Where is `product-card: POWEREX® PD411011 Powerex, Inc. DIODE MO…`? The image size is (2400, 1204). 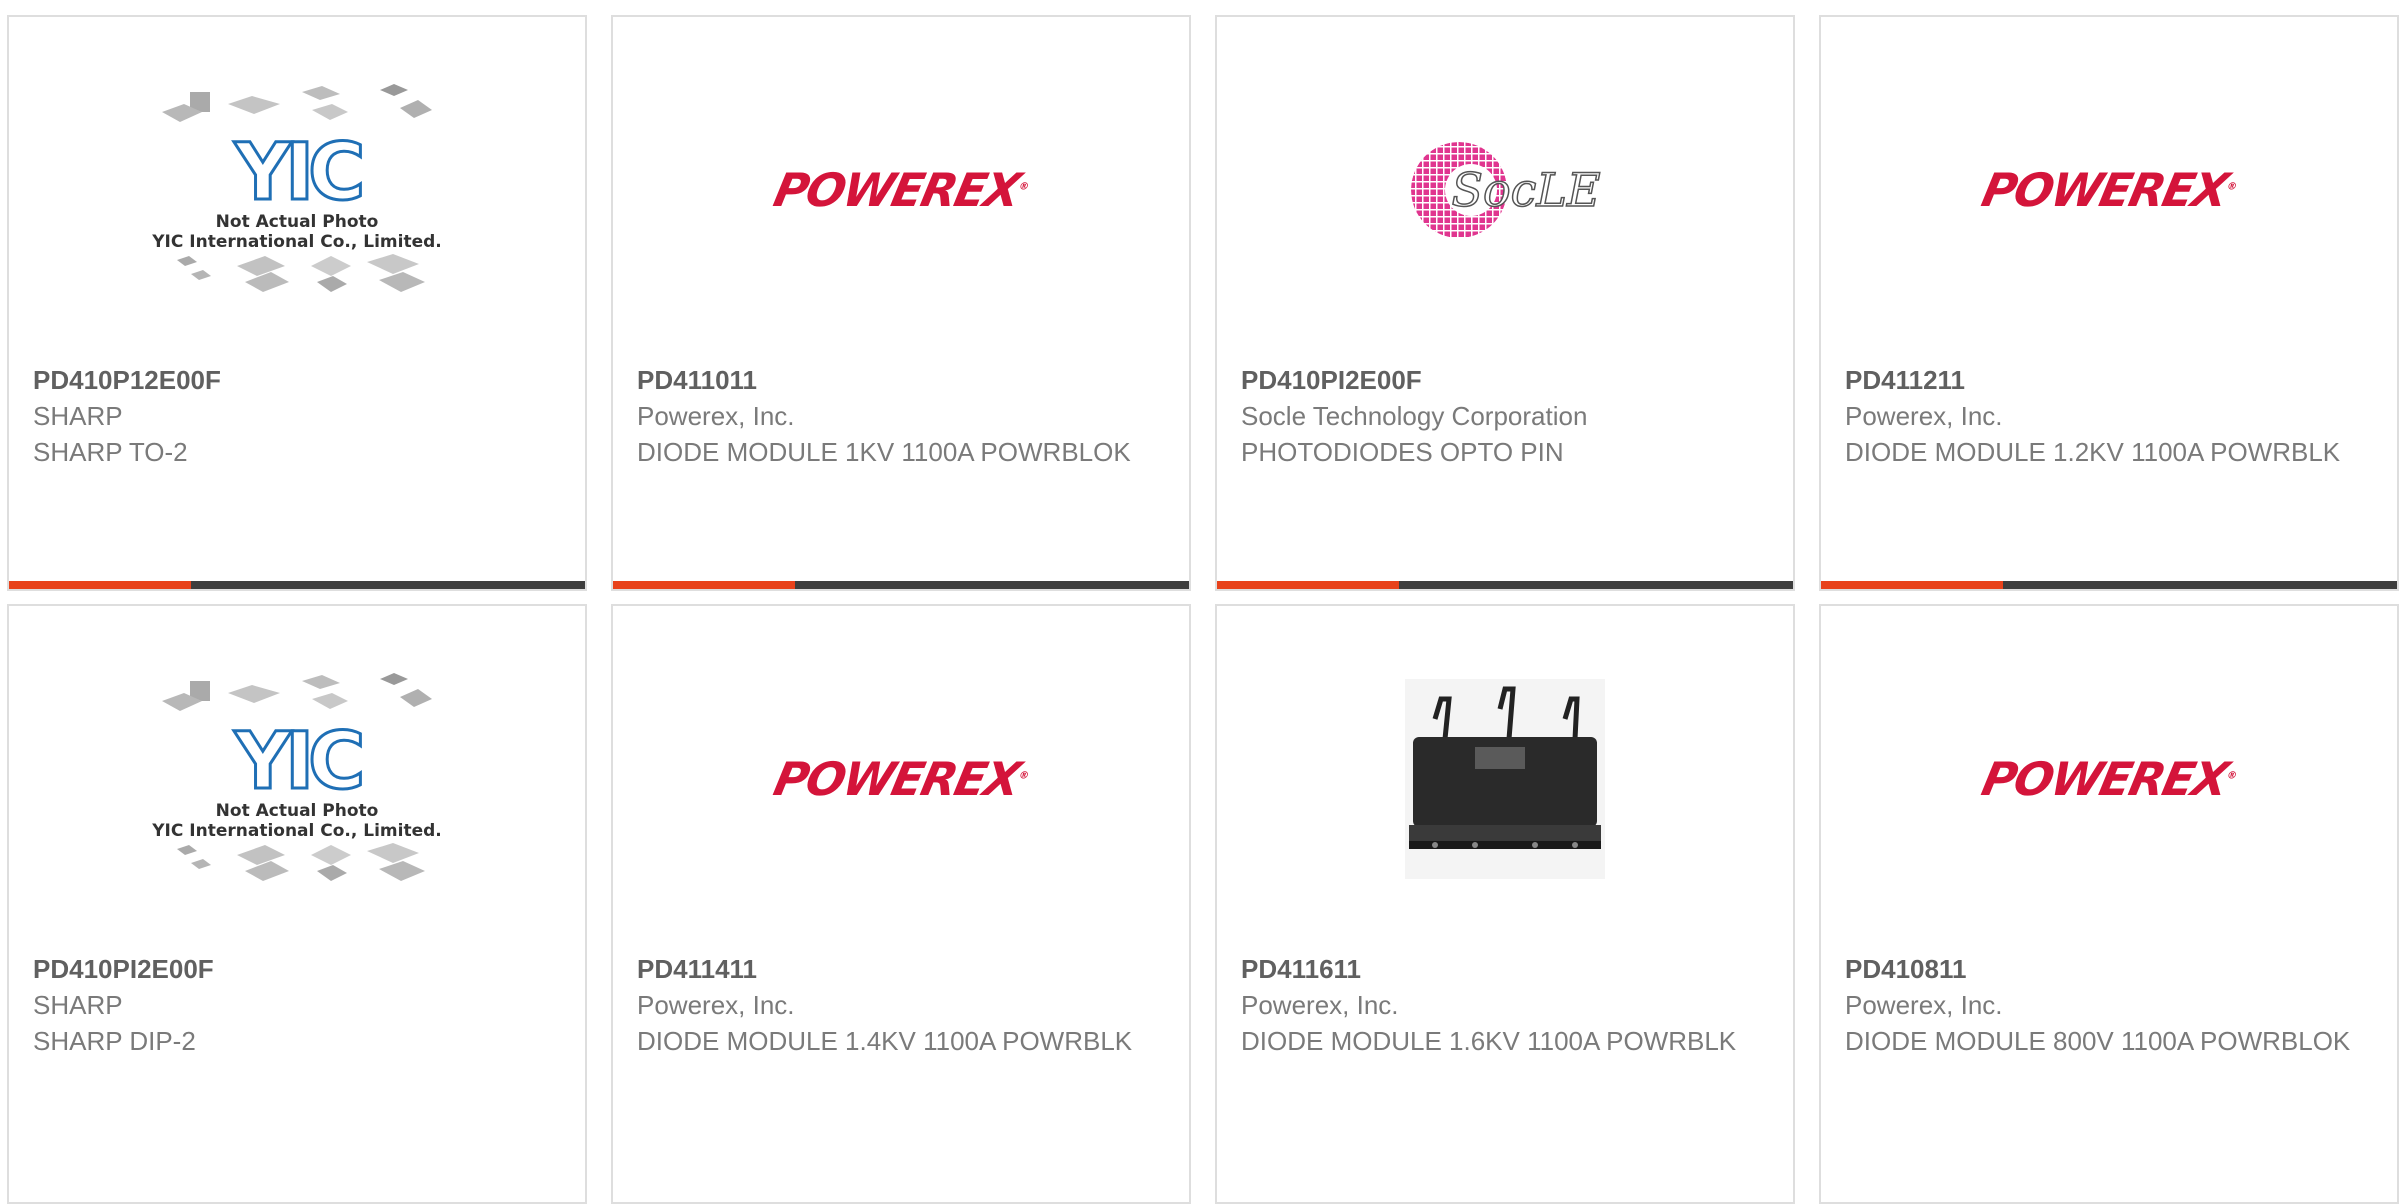 product-card: POWEREX® PD411011 Powerex, Inc. DIODE MO… is located at coordinates (901, 303).